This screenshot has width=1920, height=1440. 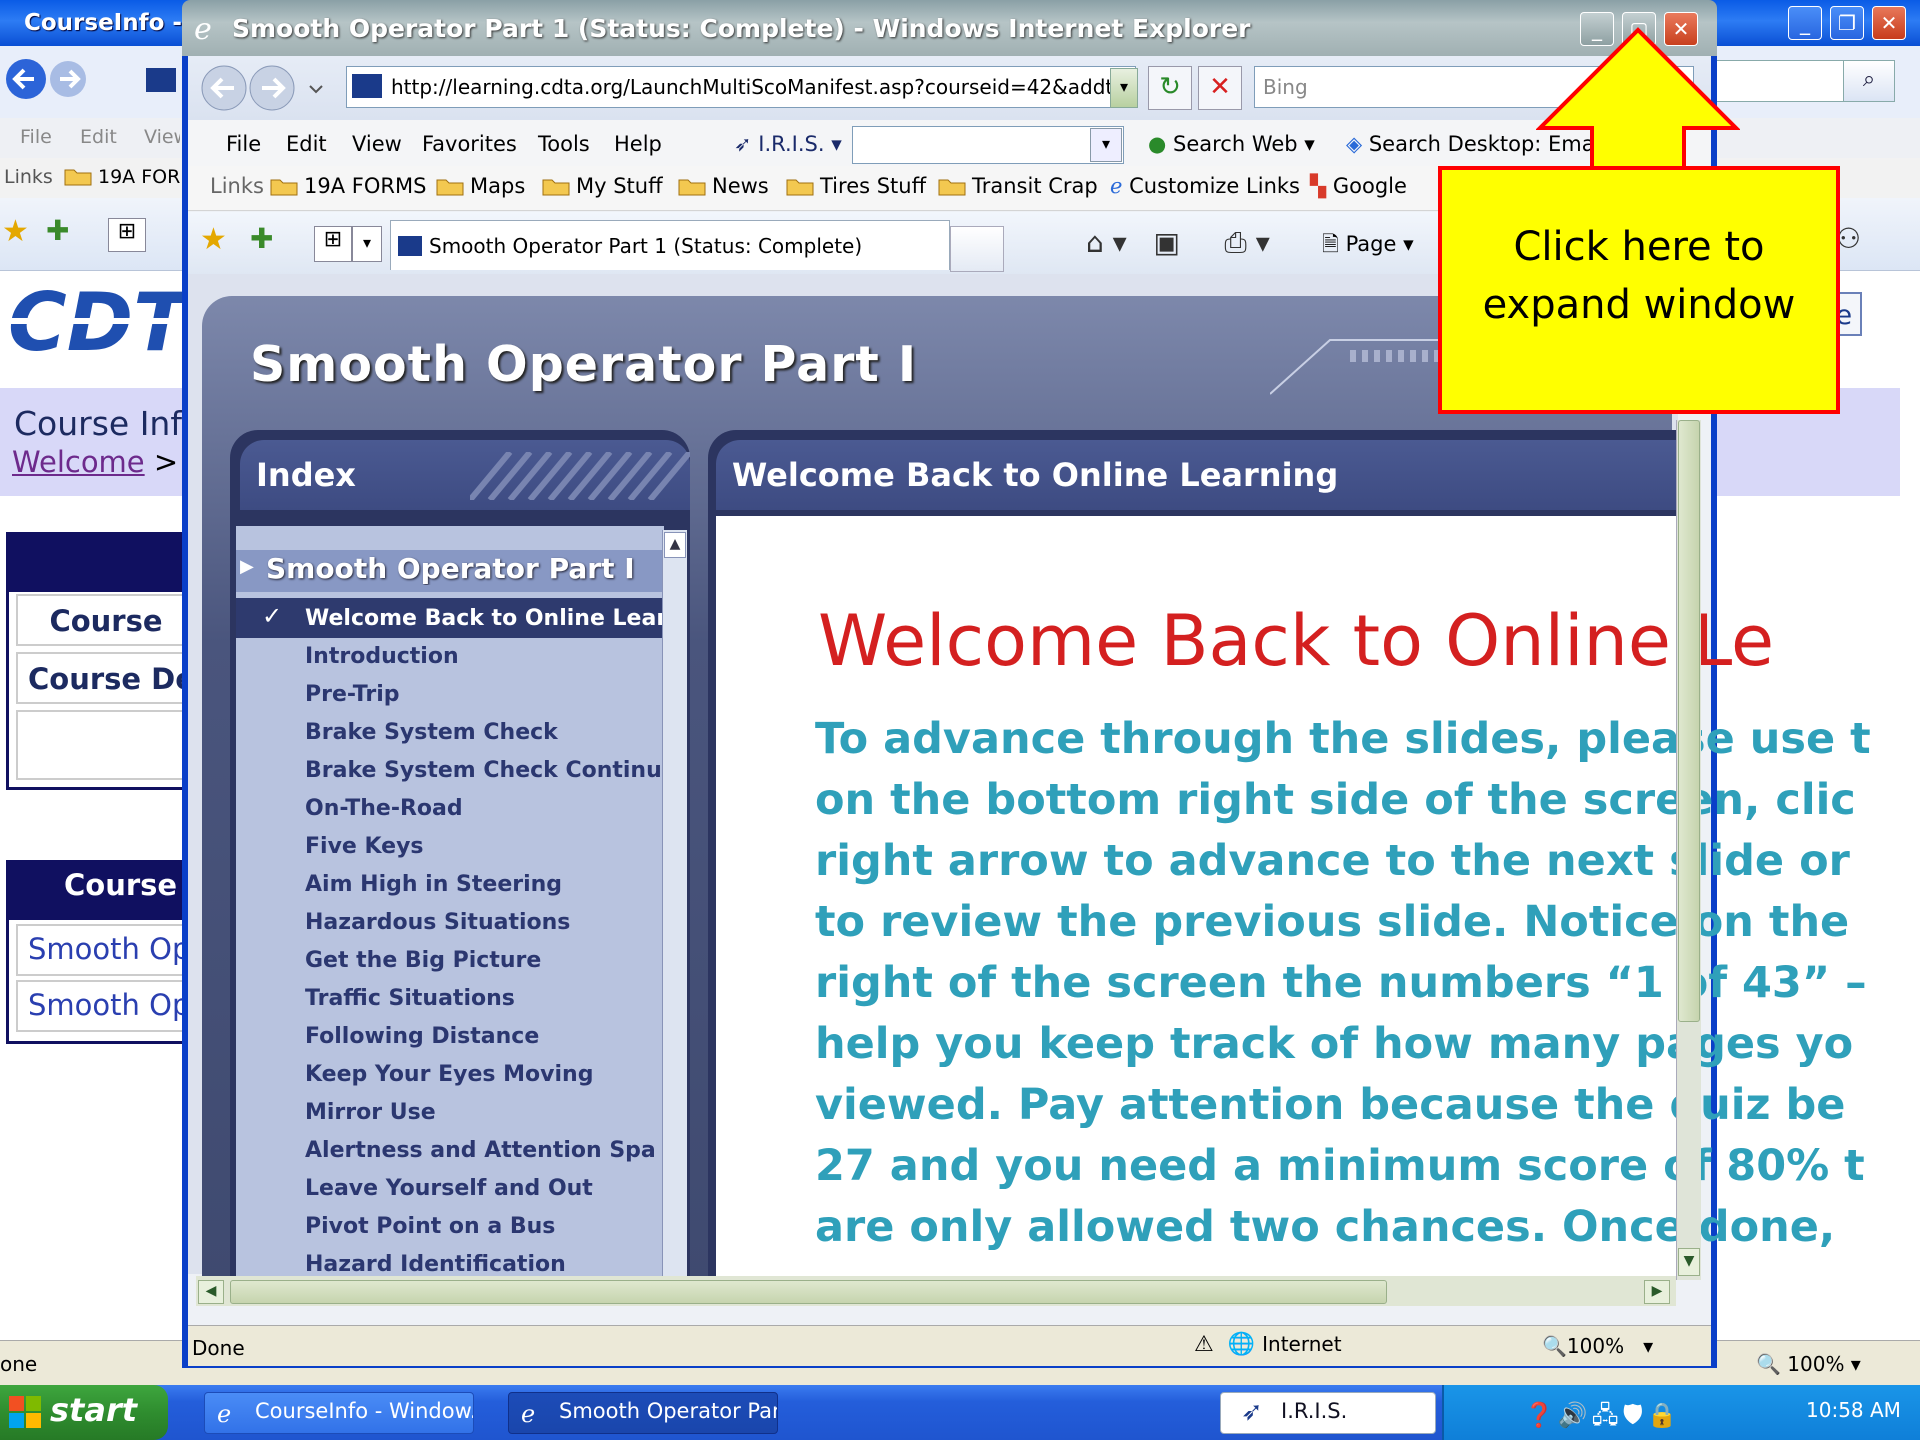 What do you see at coordinates (856, 186) in the screenshot?
I see `link-tires-stuff: Tires Stuff` at bounding box center [856, 186].